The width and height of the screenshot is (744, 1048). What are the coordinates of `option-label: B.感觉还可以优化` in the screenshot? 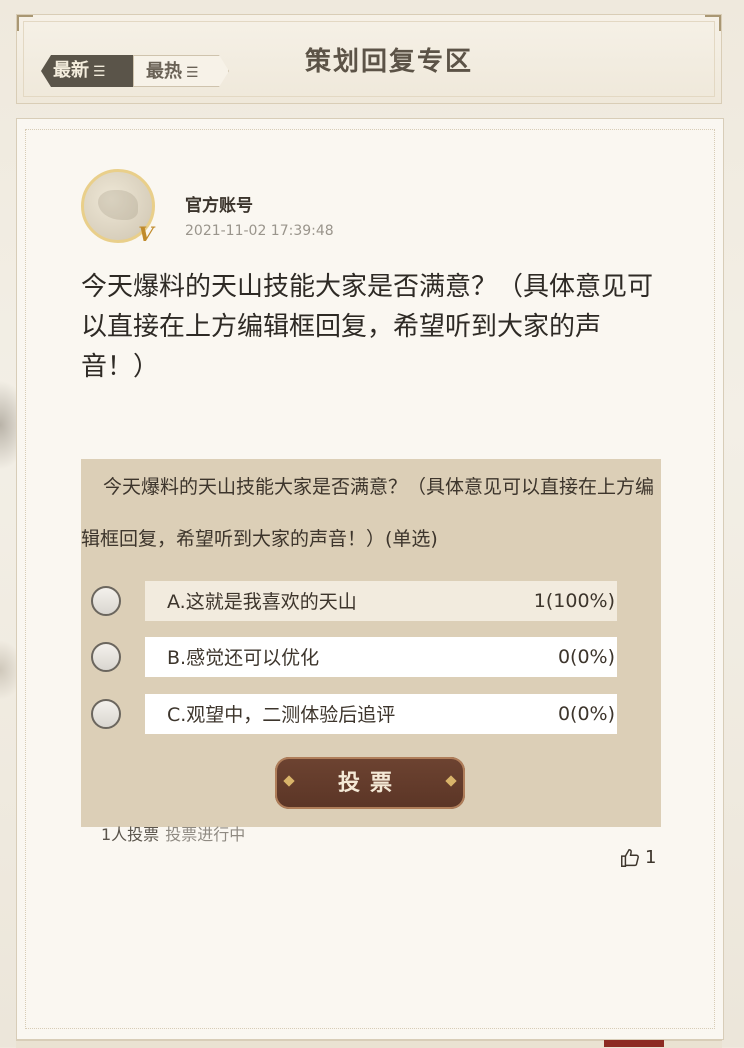 It's located at (243, 658).